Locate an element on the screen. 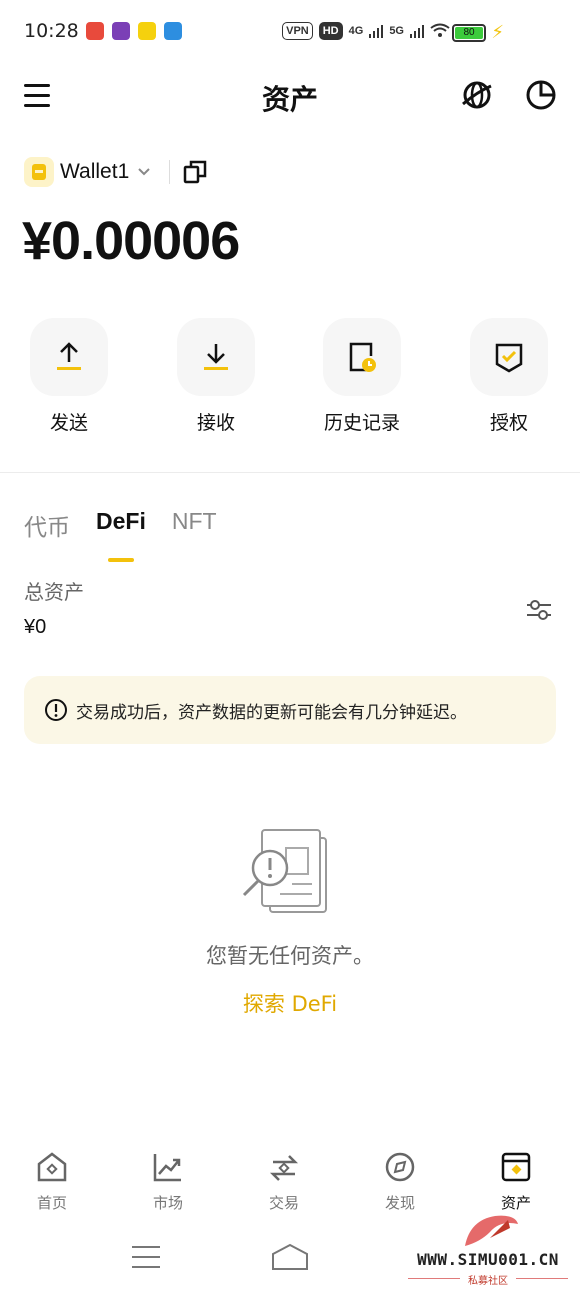 This screenshot has width=580, height=1293. nav-home: 首页 is located at coordinates (55, 1181).